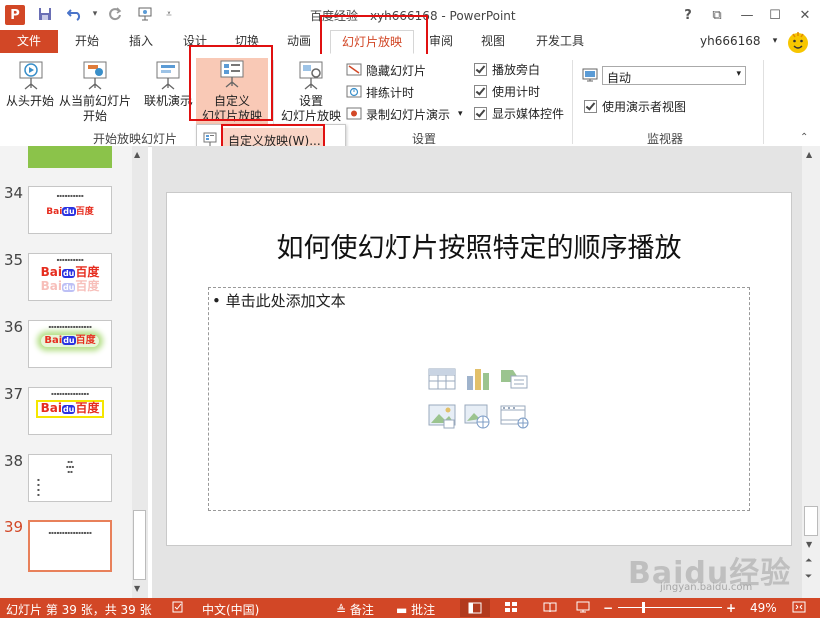  What do you see at coordinates (747, 15) in the screenshot?
I see `minimize-icon: —` at bounding box center [747, 15].